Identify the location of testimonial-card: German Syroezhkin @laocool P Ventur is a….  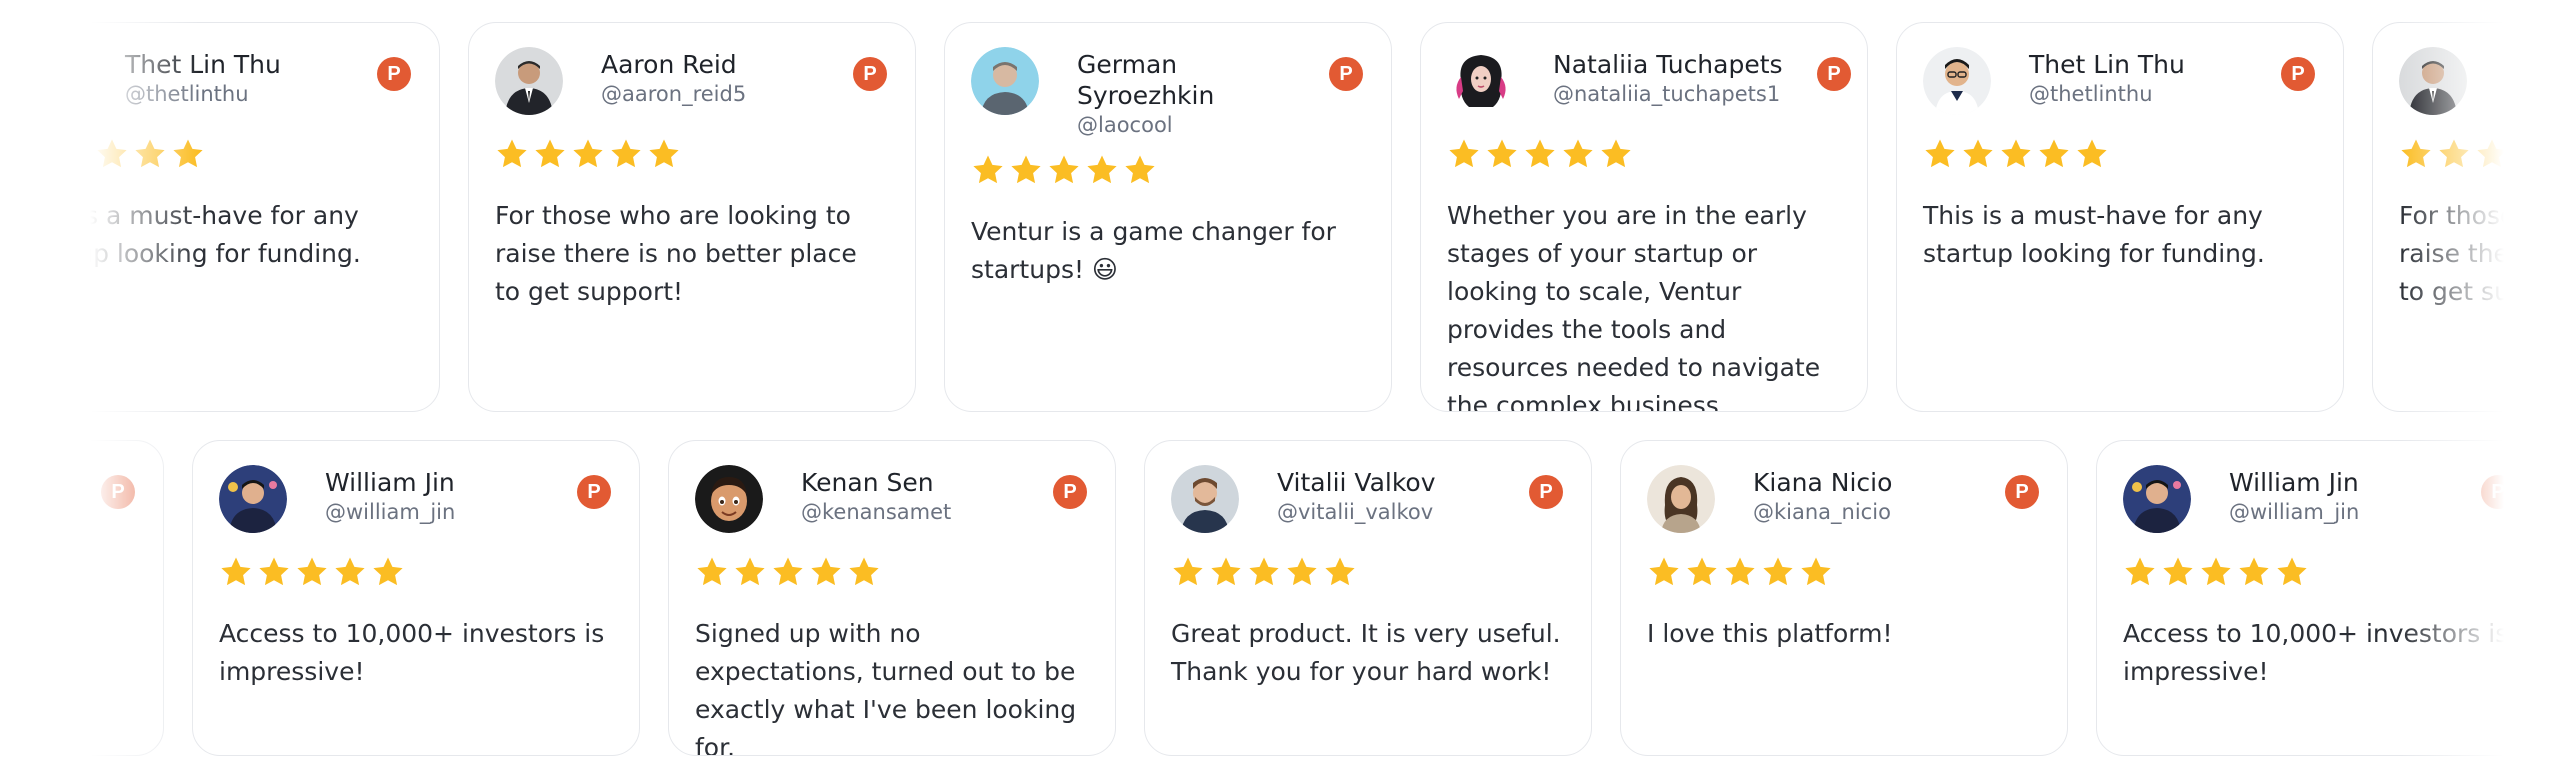
(1168, 217).